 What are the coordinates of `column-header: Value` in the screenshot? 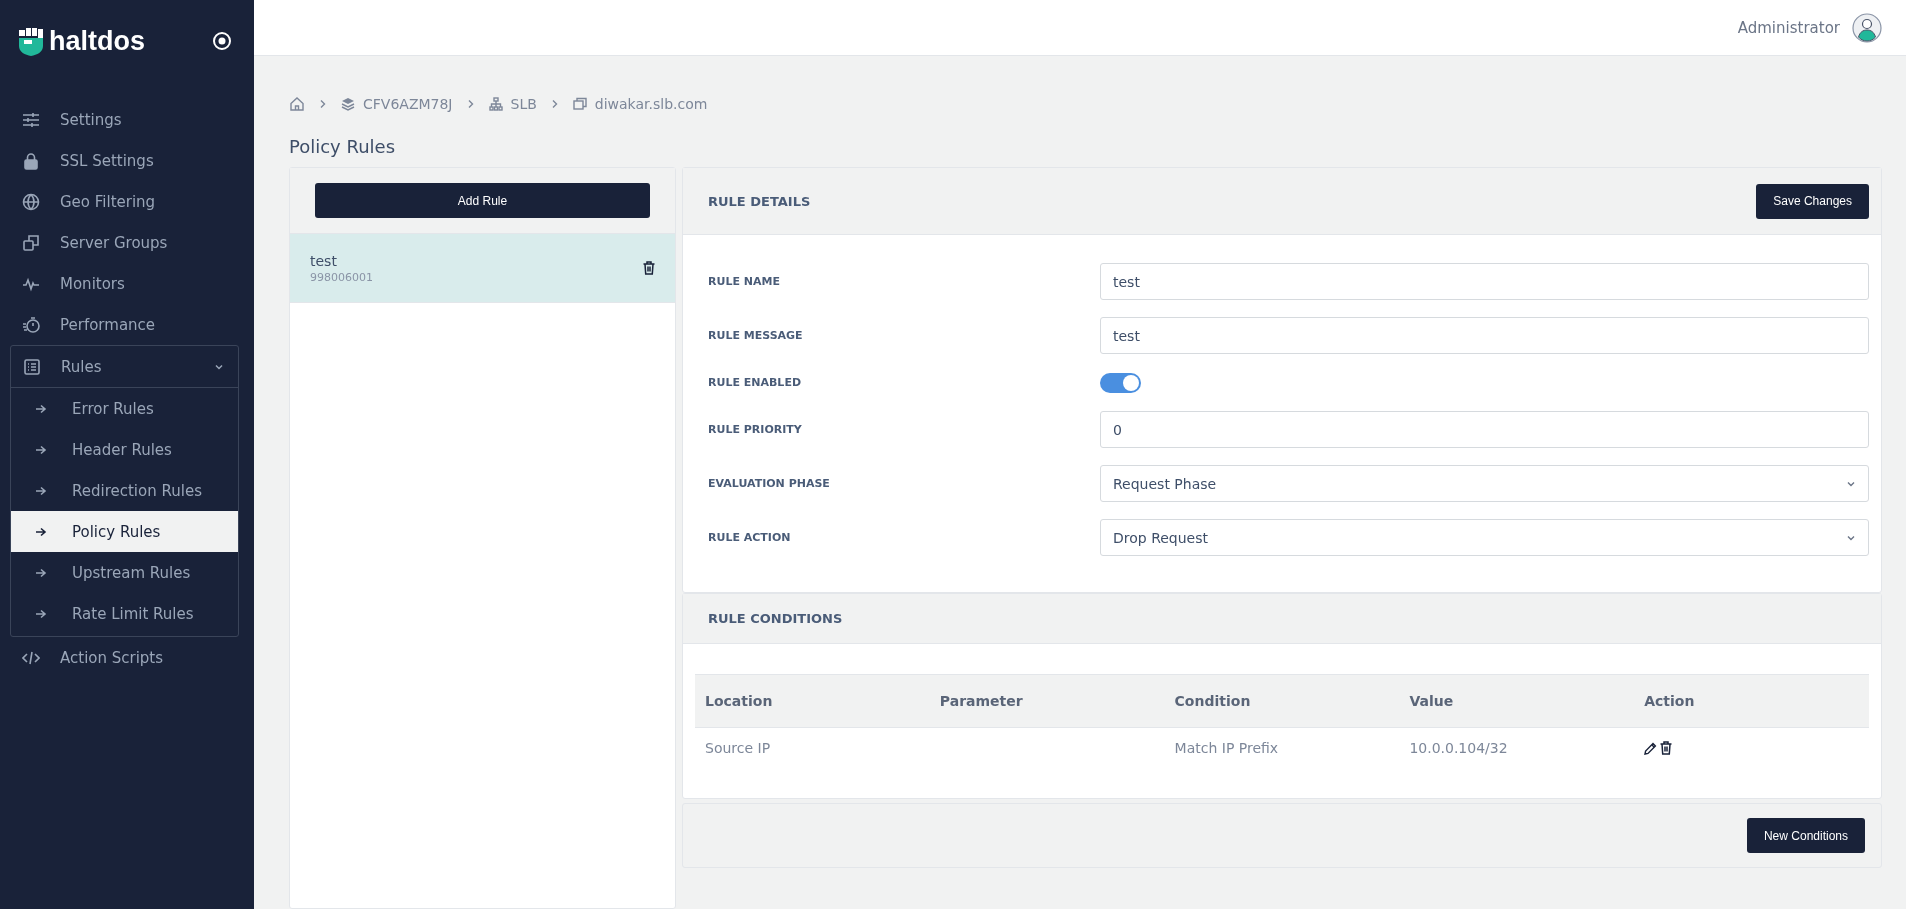 It's located at (1431, 701).